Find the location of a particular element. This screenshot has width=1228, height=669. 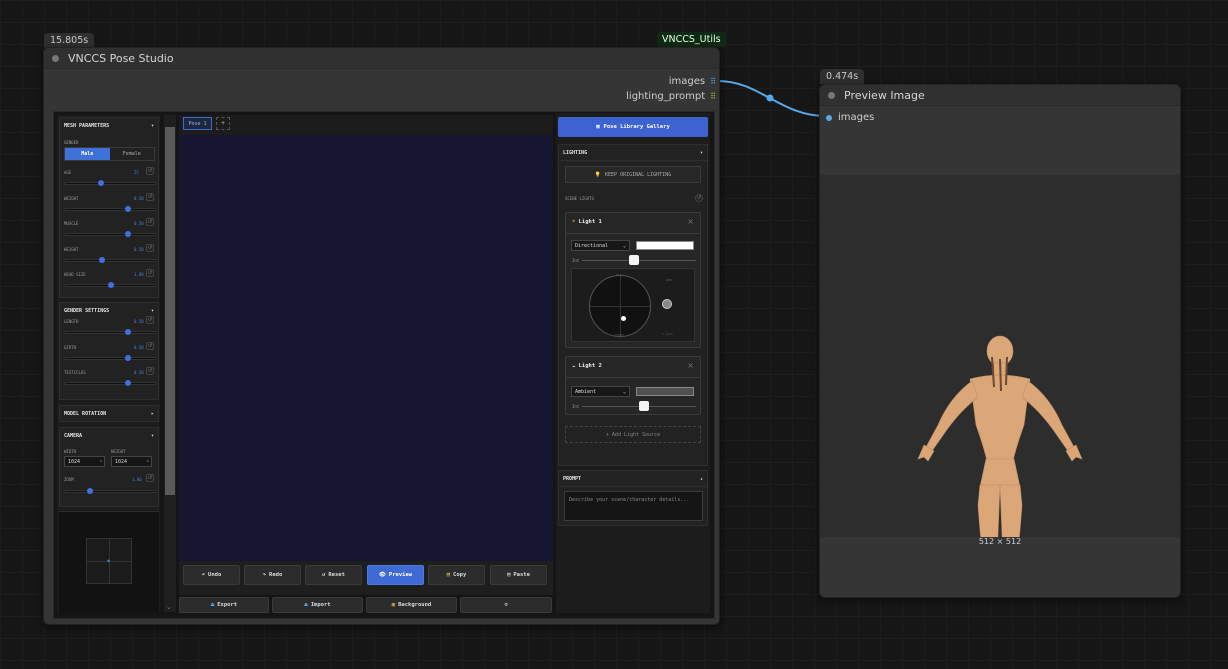

left-scrollbar: ⌄ is located at coordinates (170, 363).